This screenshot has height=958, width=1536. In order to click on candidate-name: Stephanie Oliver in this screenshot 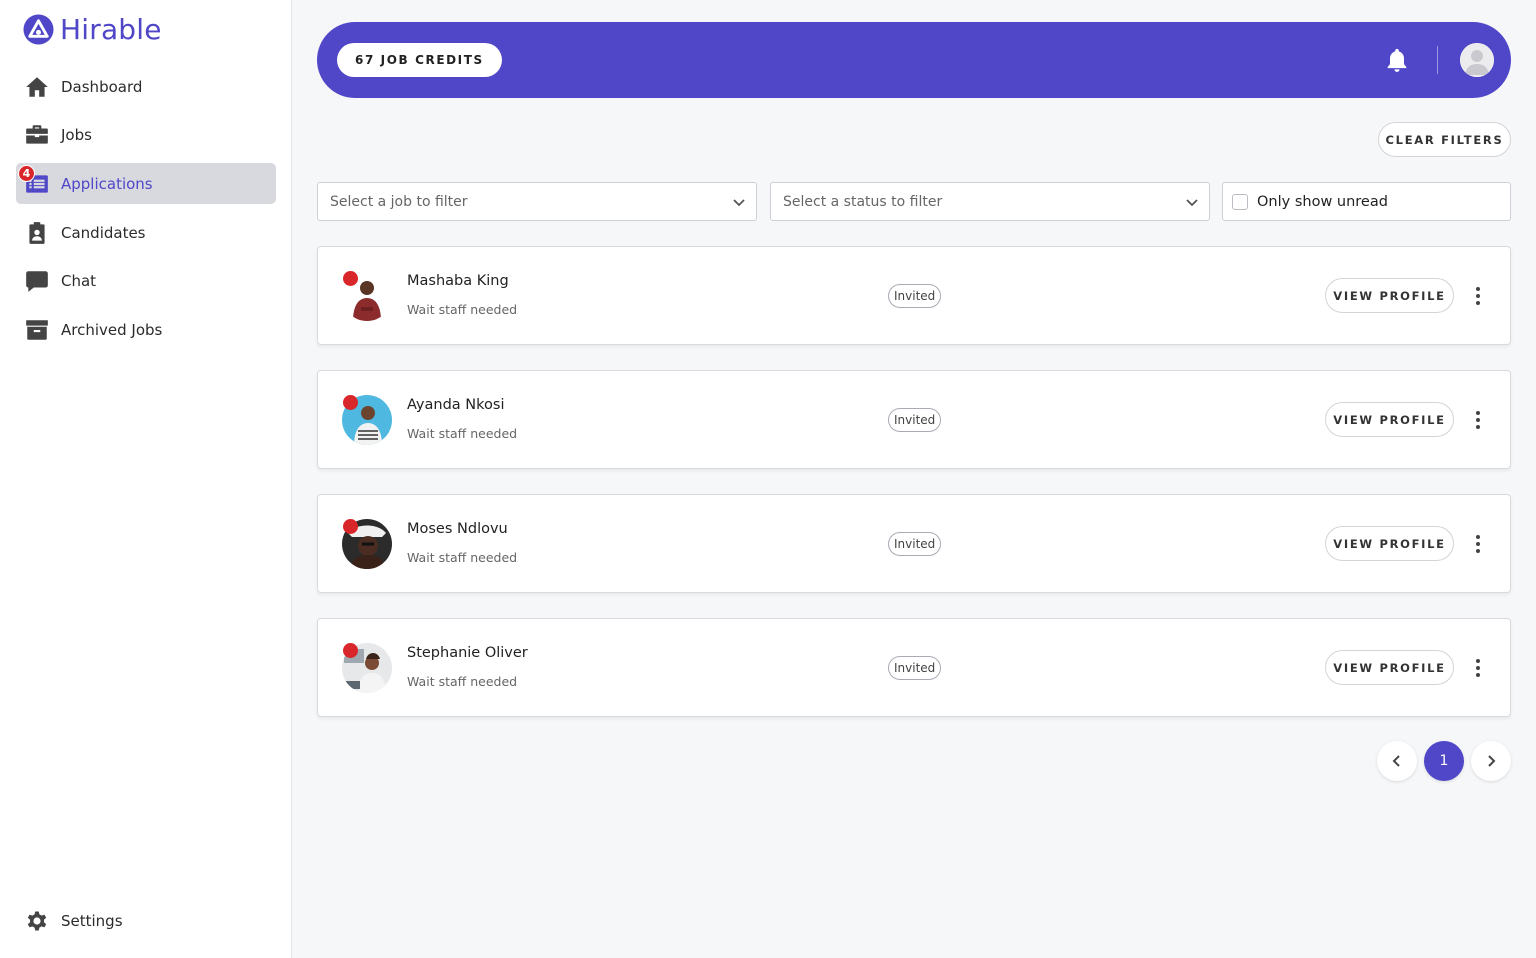, I will do `click(467, 653)`.